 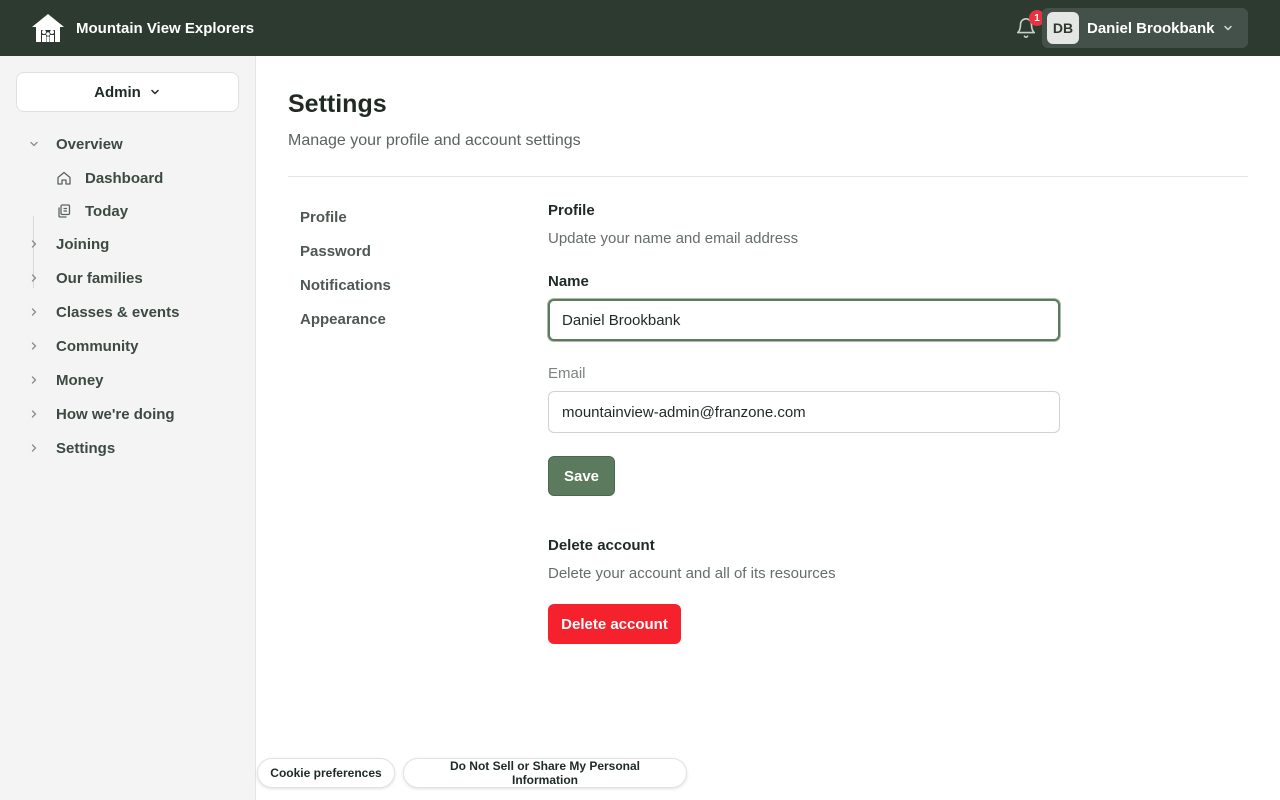 I want to click on sidebar-item-community: Community, so click(x=83, y=346).